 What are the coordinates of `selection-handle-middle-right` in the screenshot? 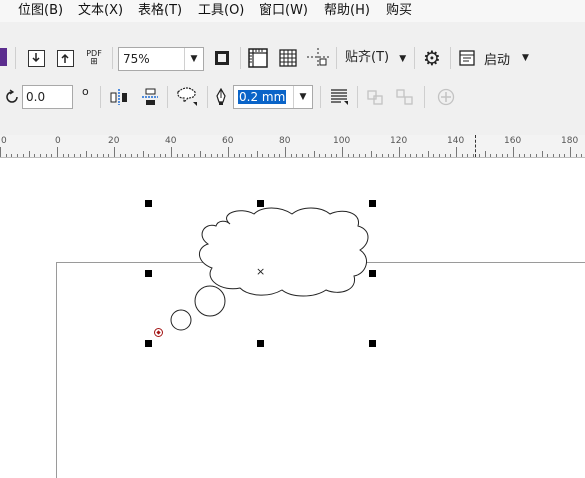 It's located at (372, 273).